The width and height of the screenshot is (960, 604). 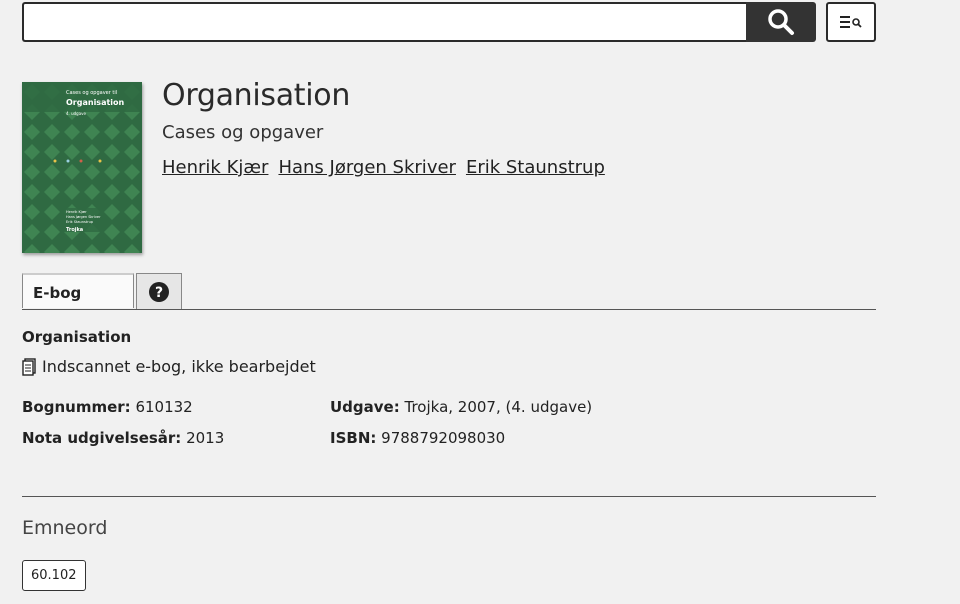 I want to click on author-link: Erik Staunstrup, so click(x=535, y=167).